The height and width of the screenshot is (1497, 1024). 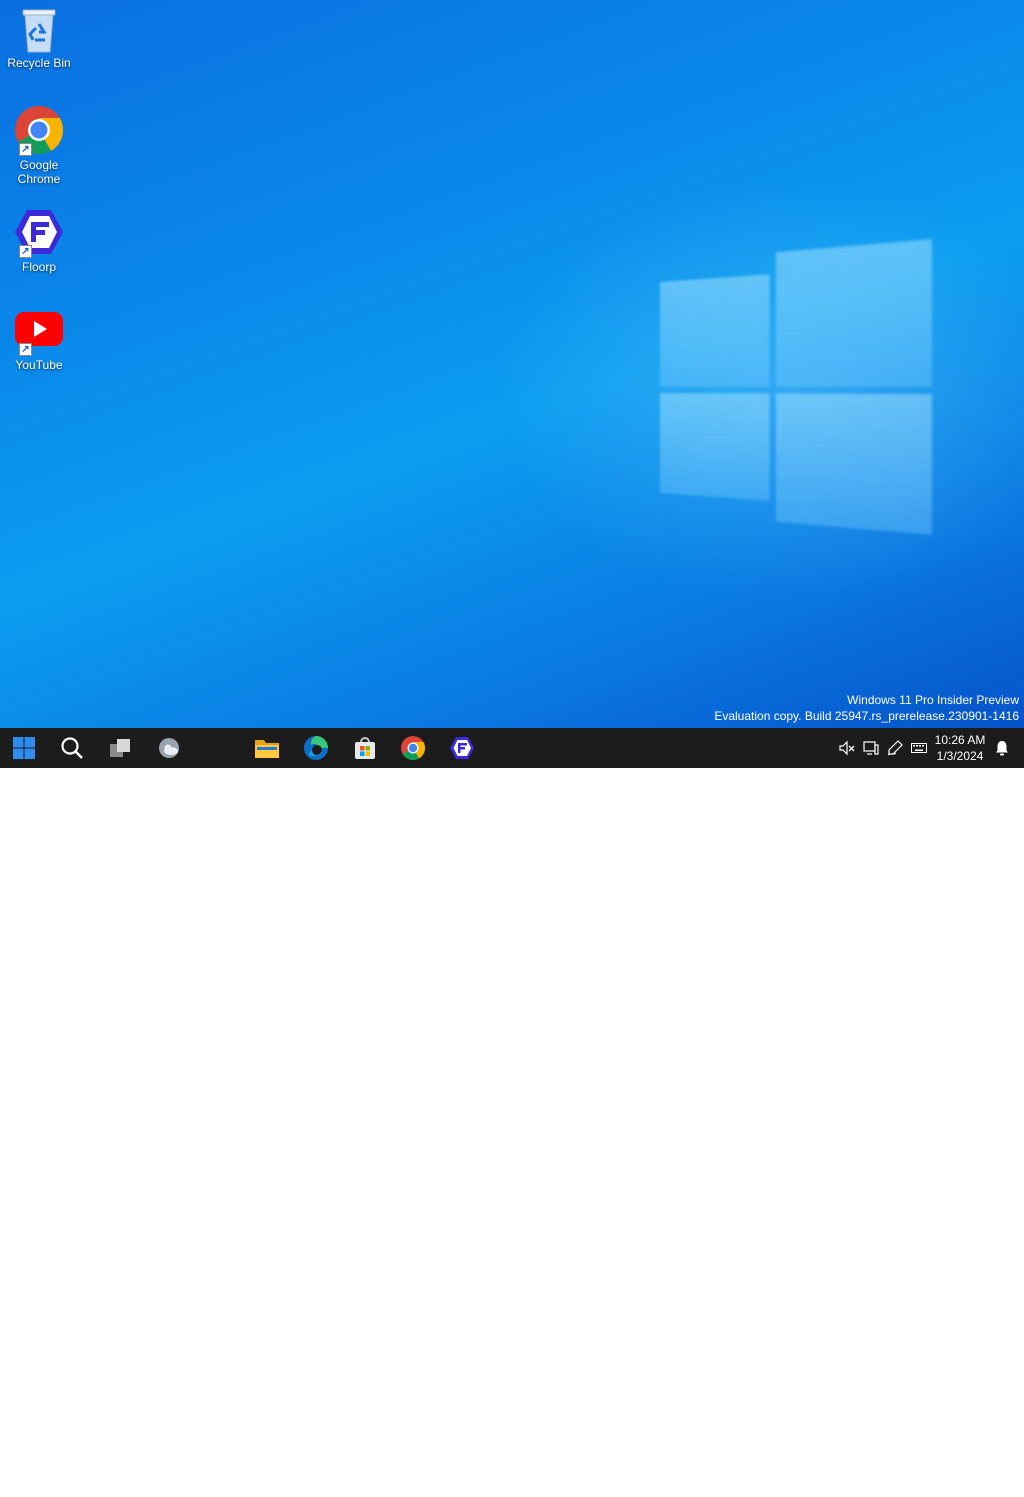 I want to click on notification-center-button, so click(x=1002, y=748).